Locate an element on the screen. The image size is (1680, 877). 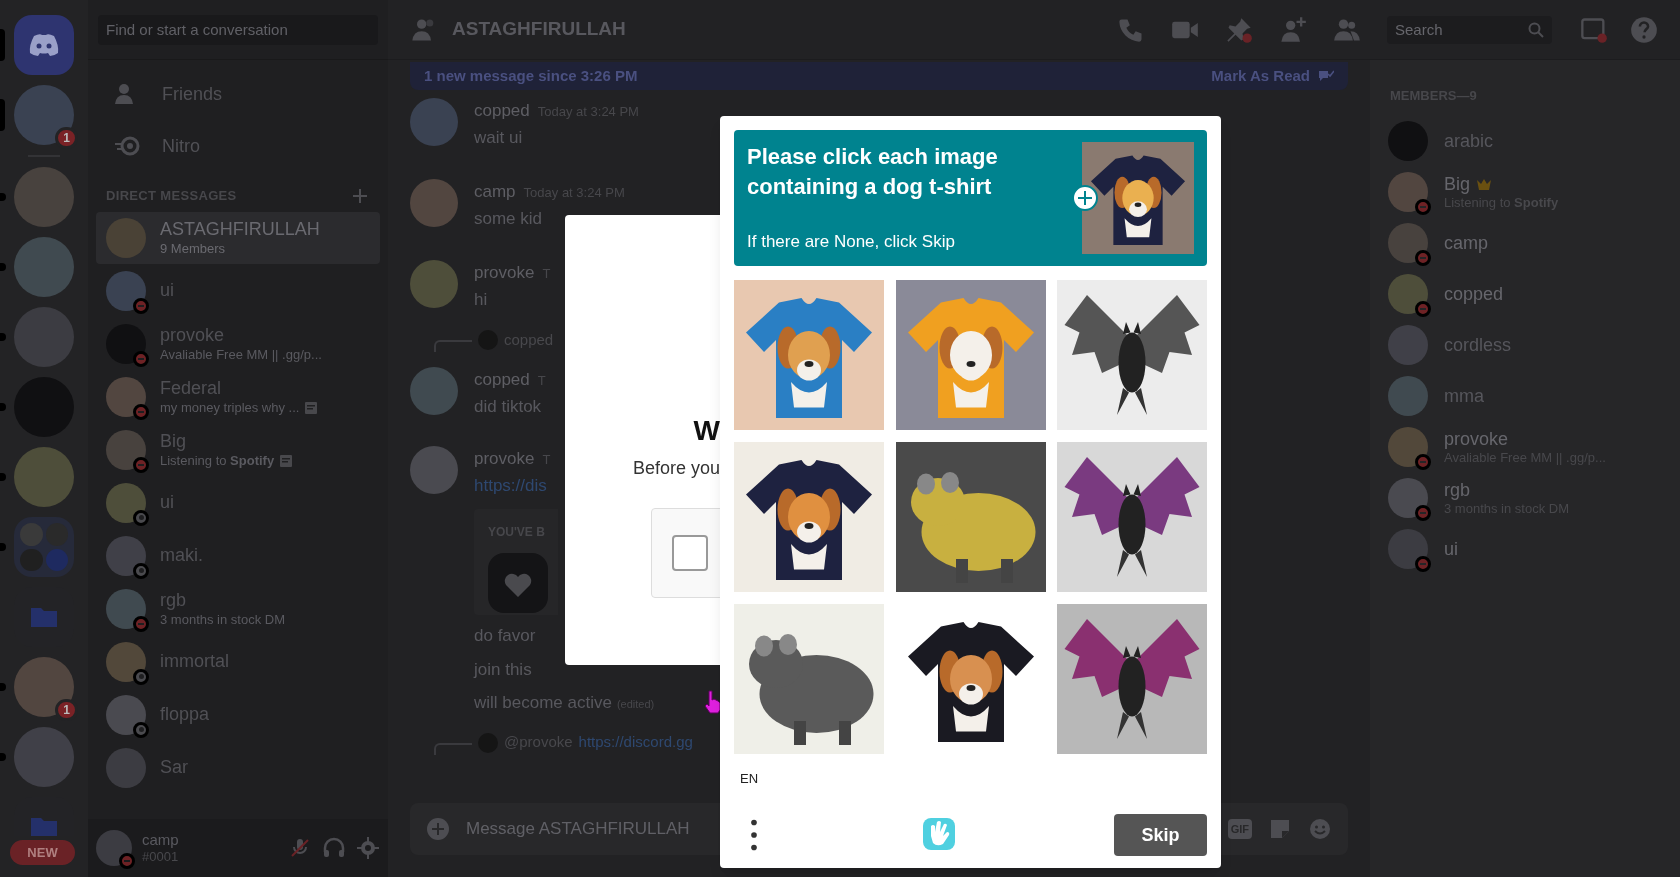
new-messages-banner: 1 new message since 3:26 PM Mark As Read is located at coordinates (879, 76).